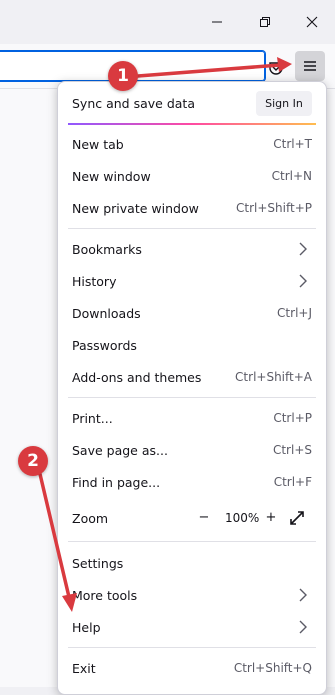  I want to click on menu-item-more-tools: More tools, so click(192, 595).